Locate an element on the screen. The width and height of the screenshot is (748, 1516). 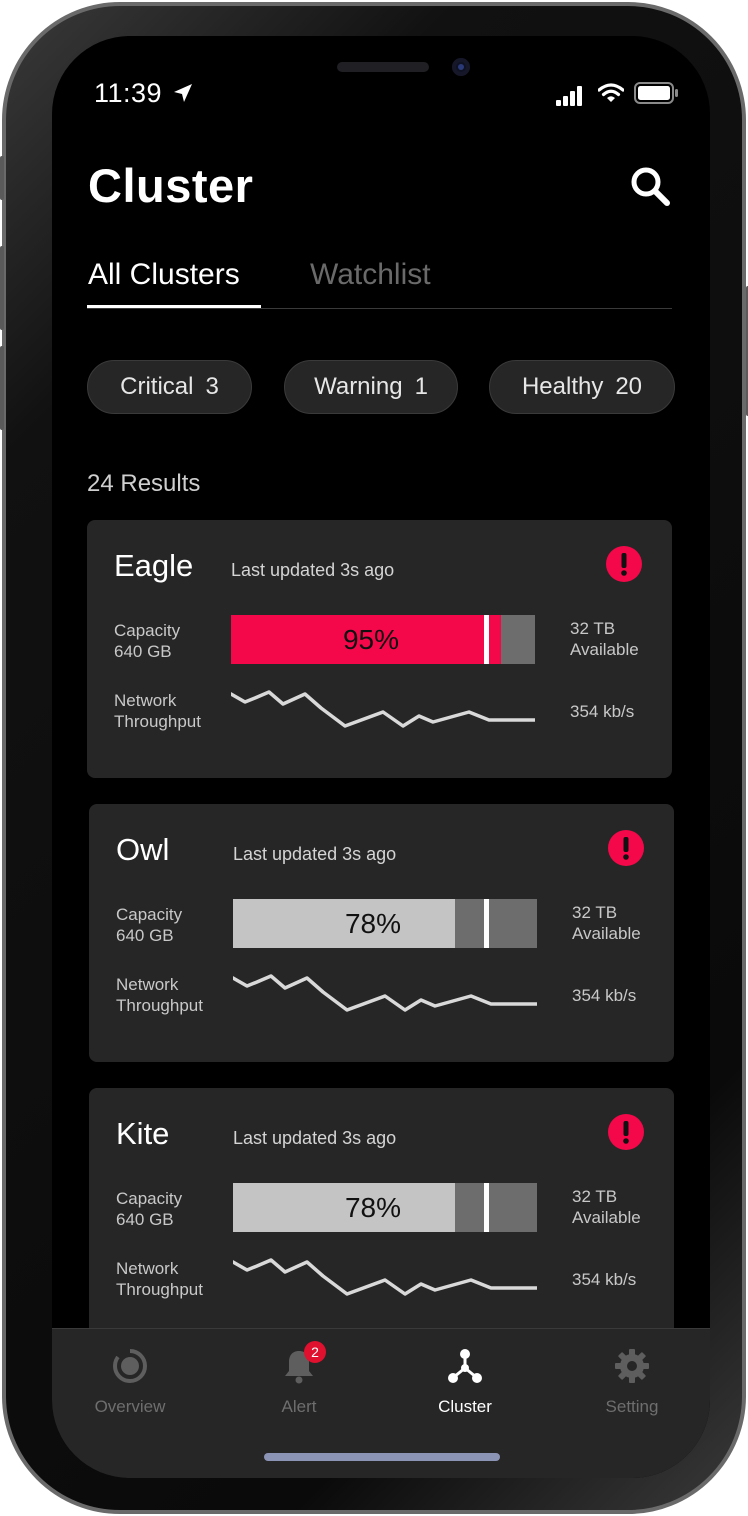
nav-setting: Setting is located at coordinates (632, 1379).